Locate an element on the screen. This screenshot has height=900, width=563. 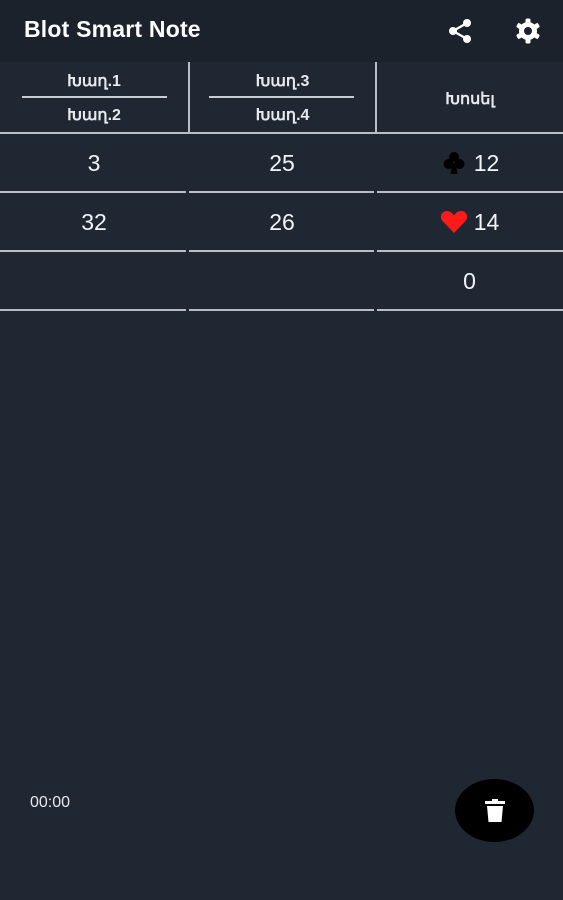
header-team2-divider is located at coordinates (281, 97).